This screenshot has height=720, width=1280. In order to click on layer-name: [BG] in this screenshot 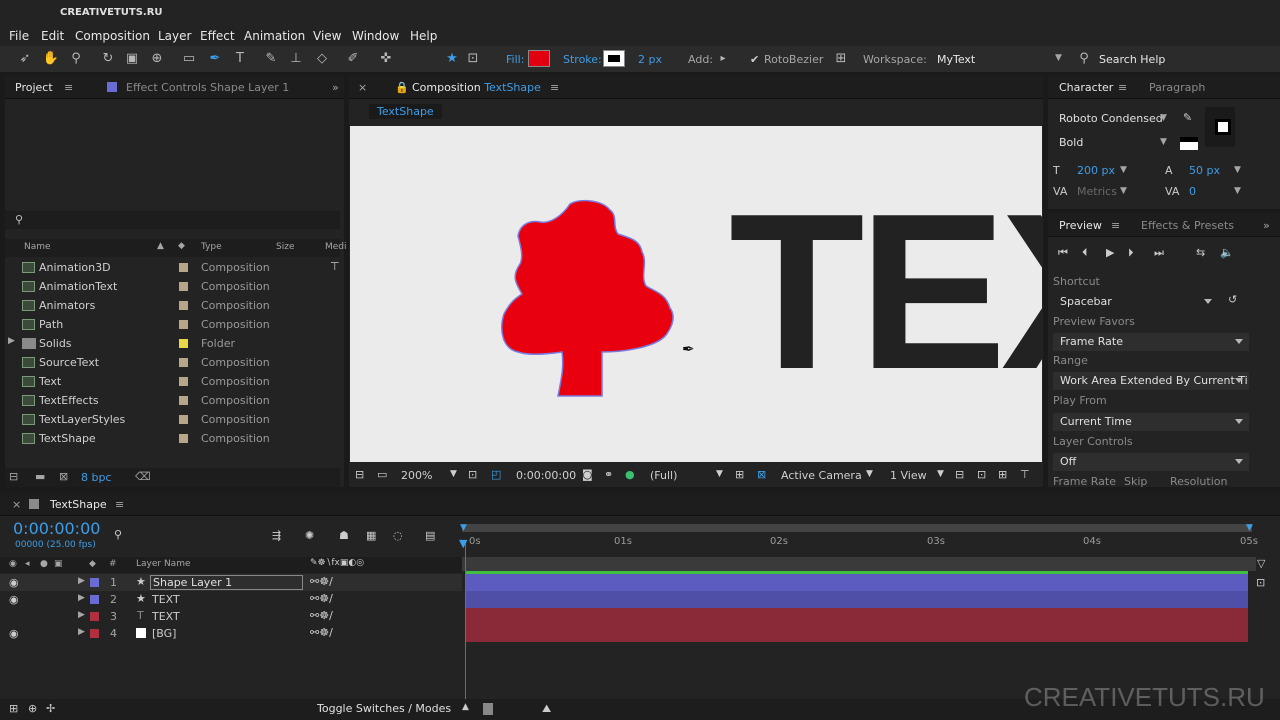, I will do `click(164, 633)`.